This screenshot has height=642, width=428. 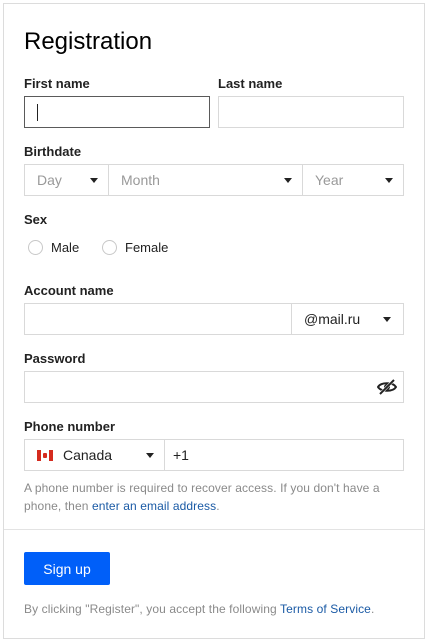 What do you see at coordinates (49, 180) in the screenshot?
I see `day-placeholder: Day` at bounding box center [49, 180].